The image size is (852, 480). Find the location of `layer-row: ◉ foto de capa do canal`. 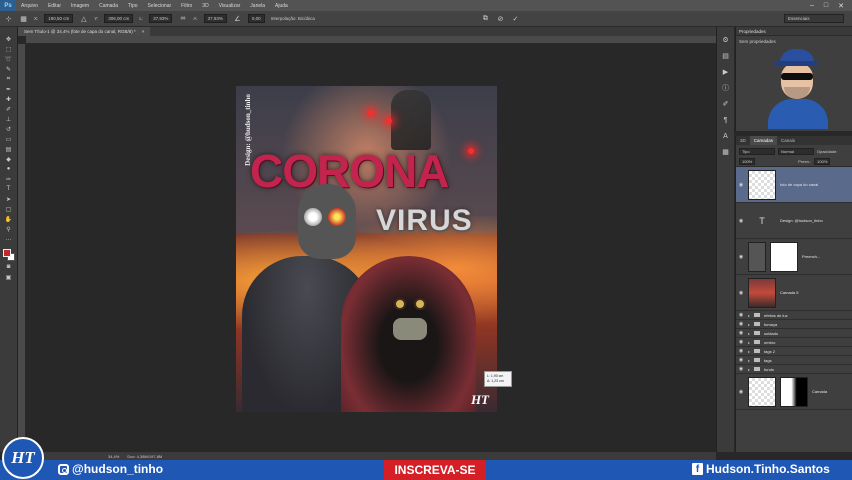

layer-row: ◉ foto de capa do canal is located at coordinates (794, 185).